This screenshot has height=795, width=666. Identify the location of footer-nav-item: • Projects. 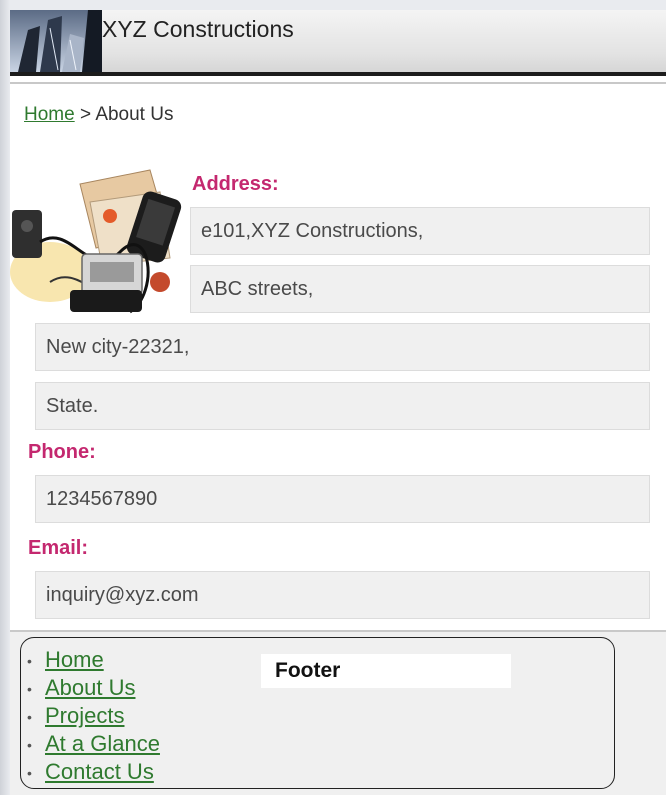
(93, 716).